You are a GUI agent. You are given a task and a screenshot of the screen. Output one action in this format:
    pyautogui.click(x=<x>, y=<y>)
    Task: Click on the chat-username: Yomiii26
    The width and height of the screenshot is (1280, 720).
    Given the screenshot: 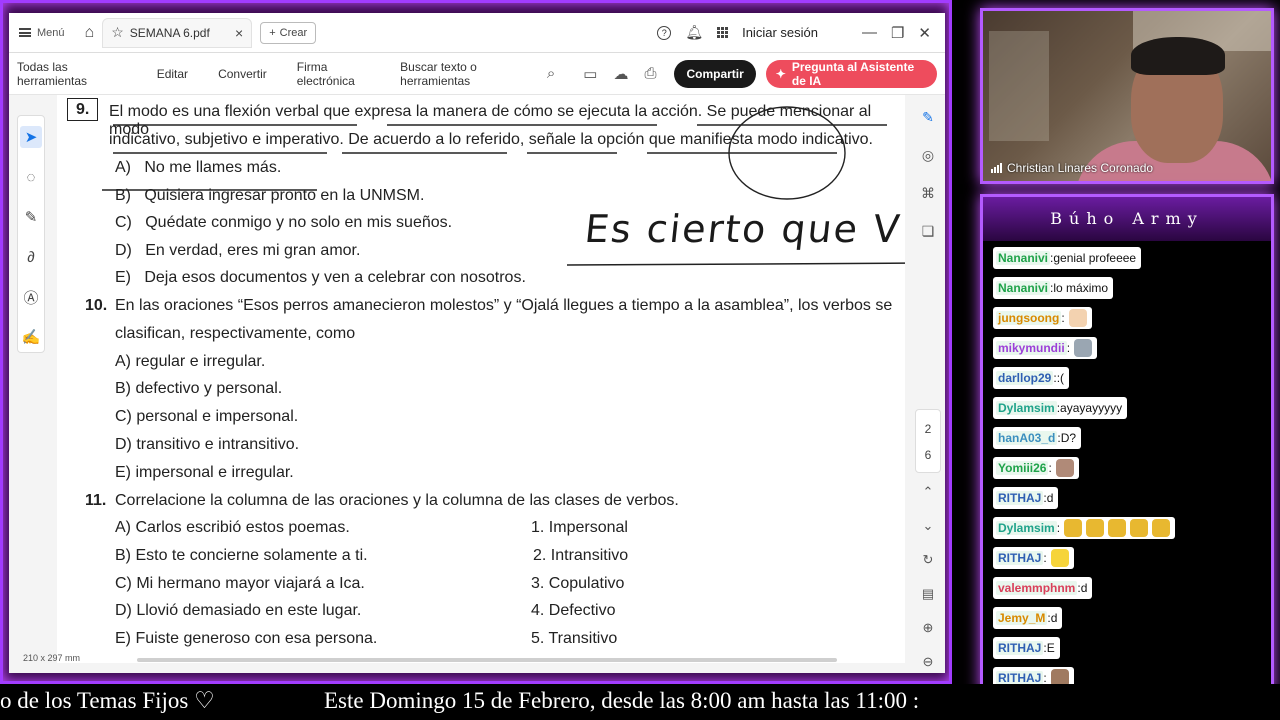 What is the action you would take?
    pyautogui.click(x=1022, y=468)
    